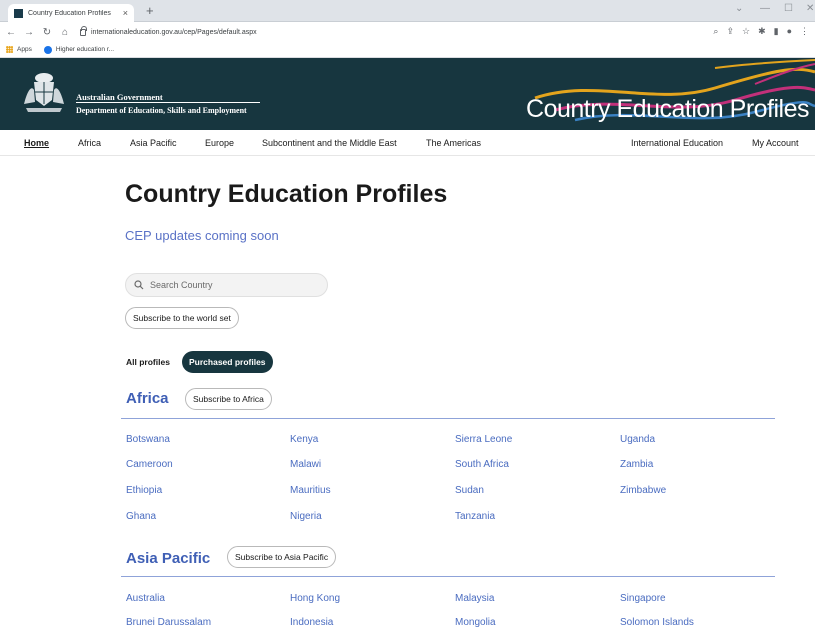 The width and height of the screenshot is (815, 633). Describe the element at coordinates (657, 622) in the screenshot. I see `country-link: Solomon Islands` at that location.